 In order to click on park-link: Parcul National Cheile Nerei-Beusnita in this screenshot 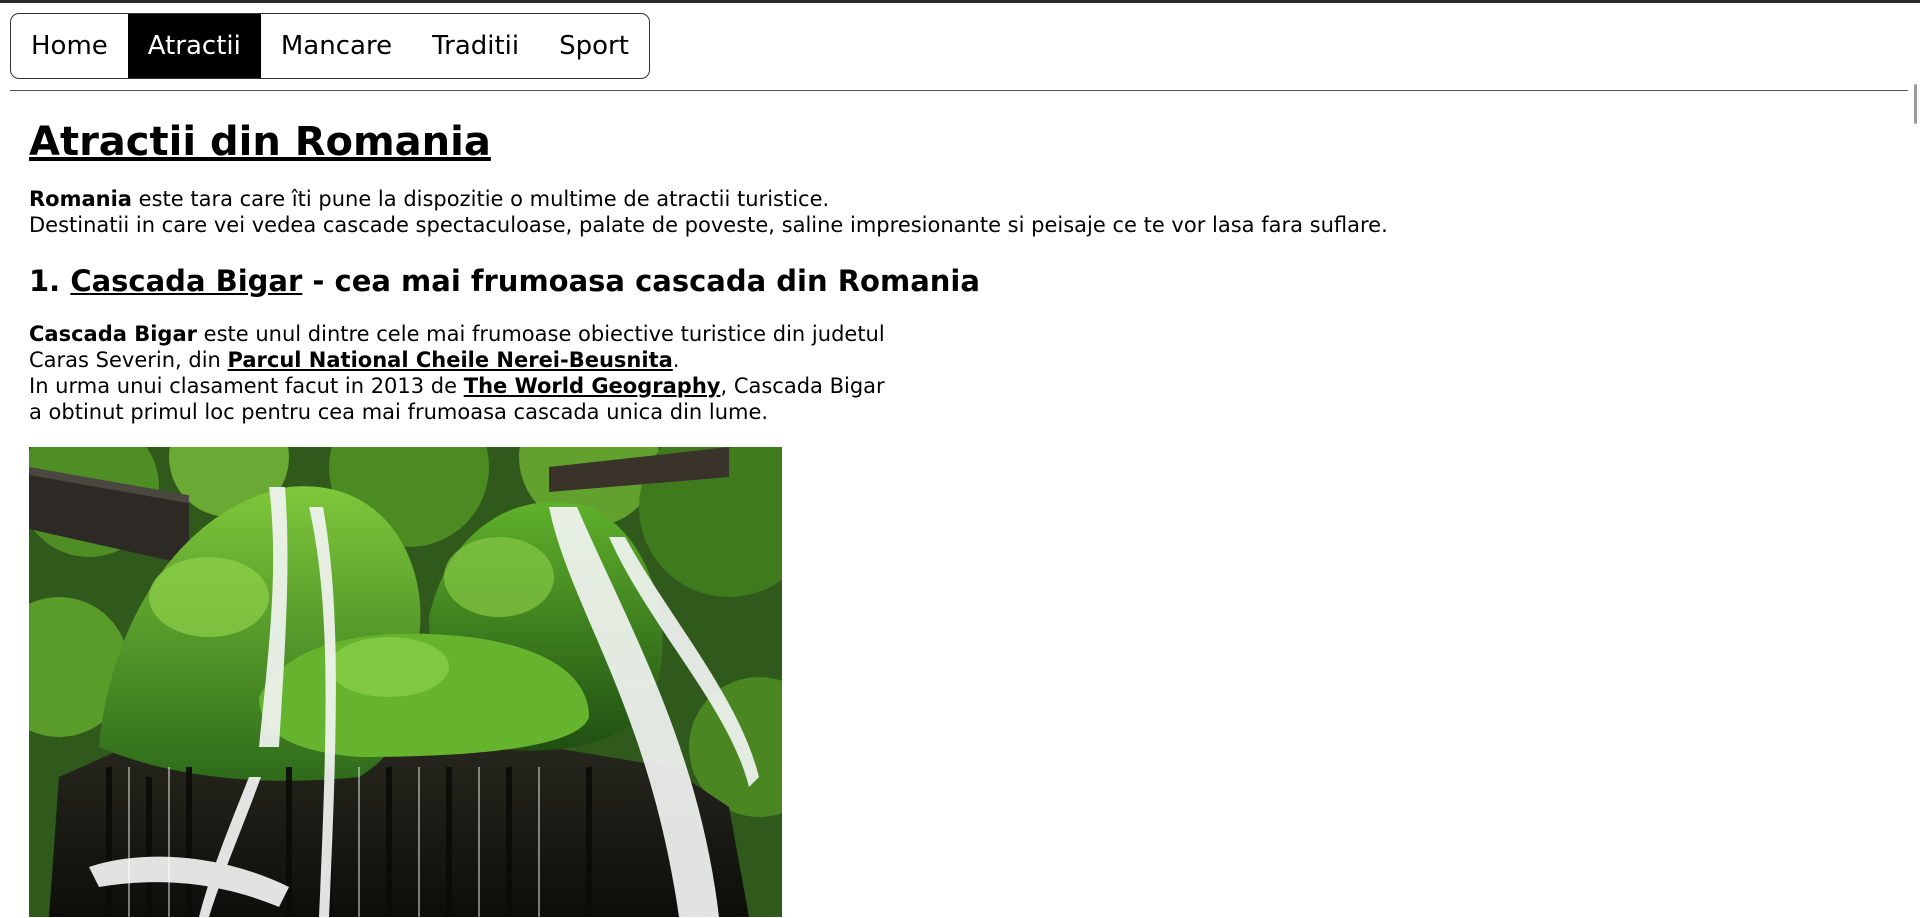, I will do `click(450, 360)`.